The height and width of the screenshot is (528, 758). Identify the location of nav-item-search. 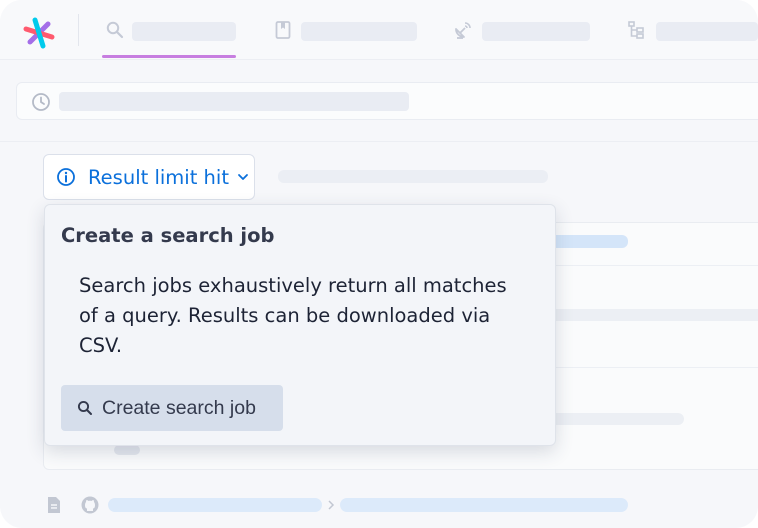
(169, 30).